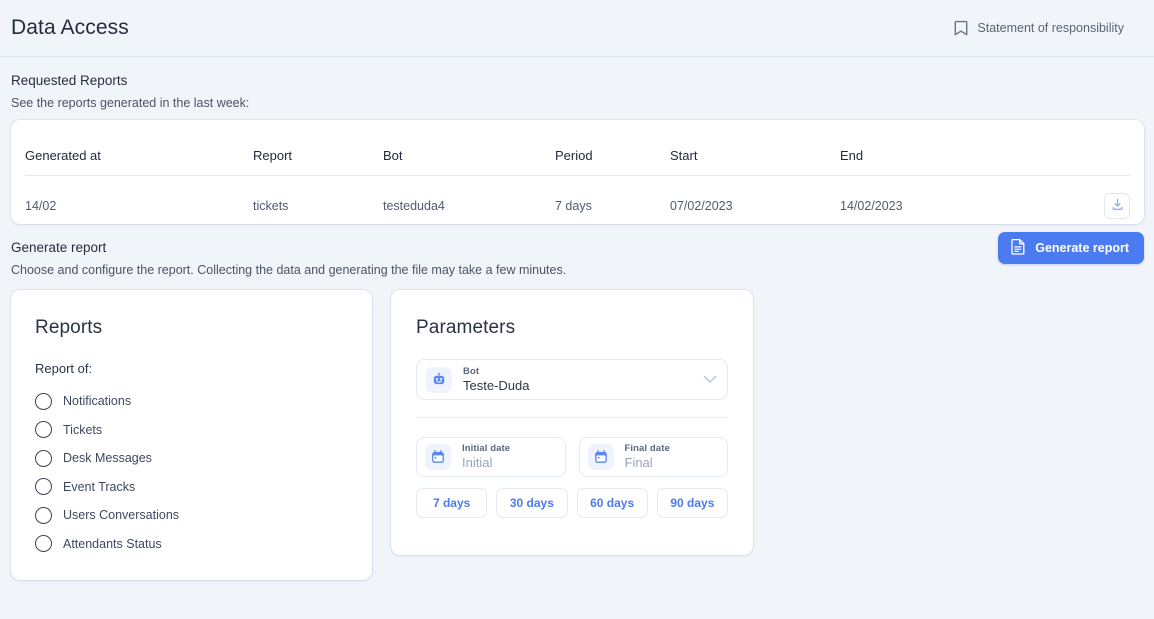  I want to click on radio-option-event-tracks: Event Tracks, so click(191, 487).